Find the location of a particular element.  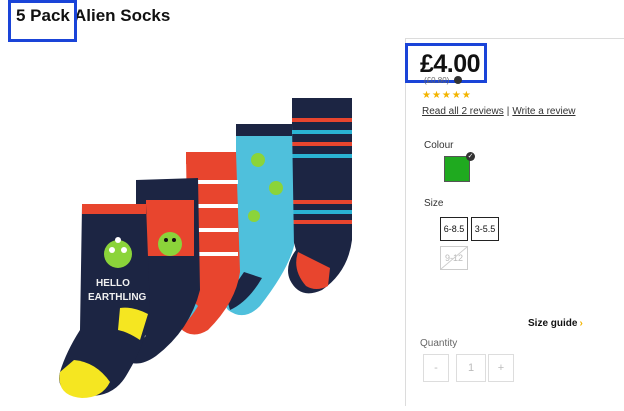

sock-print-earthling: EARTHLING is located at coordinates (117, 297).